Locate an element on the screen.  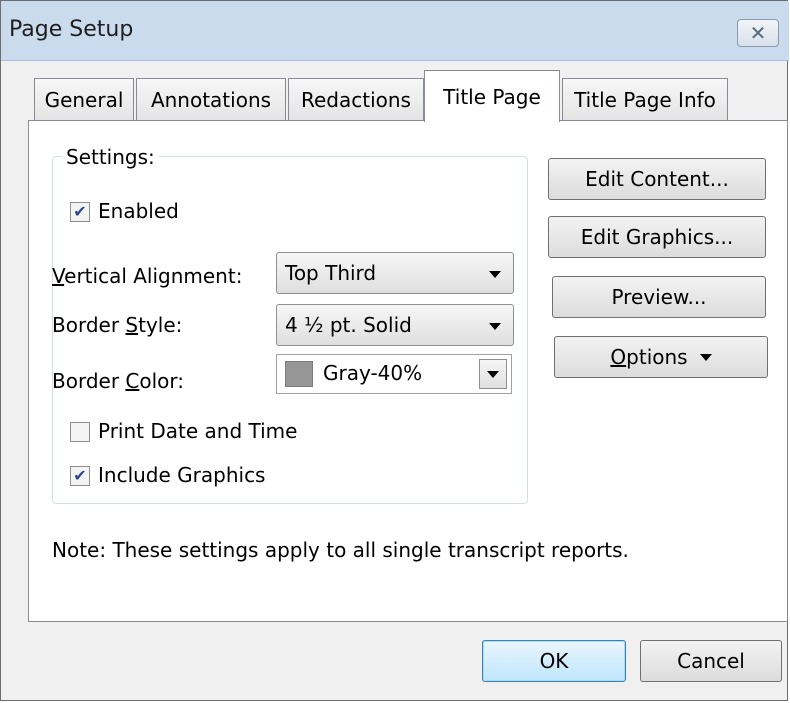
color-dropdown-button is located at coordinates (493, 374).